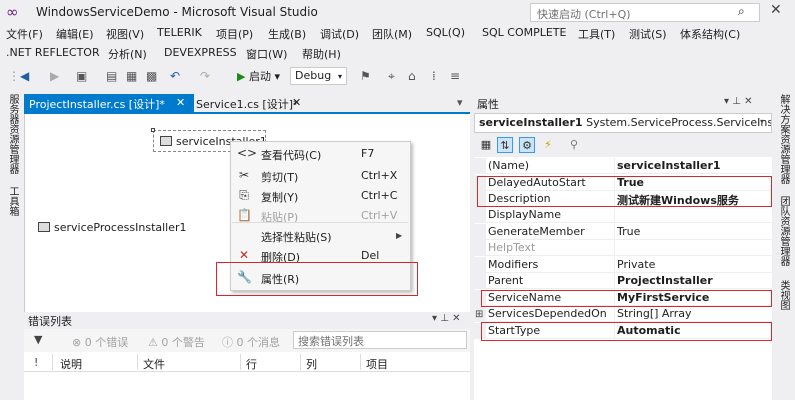 This screenshot has height=400, width=795. I want to click on property-row: DisplayName, so click(623, 215).